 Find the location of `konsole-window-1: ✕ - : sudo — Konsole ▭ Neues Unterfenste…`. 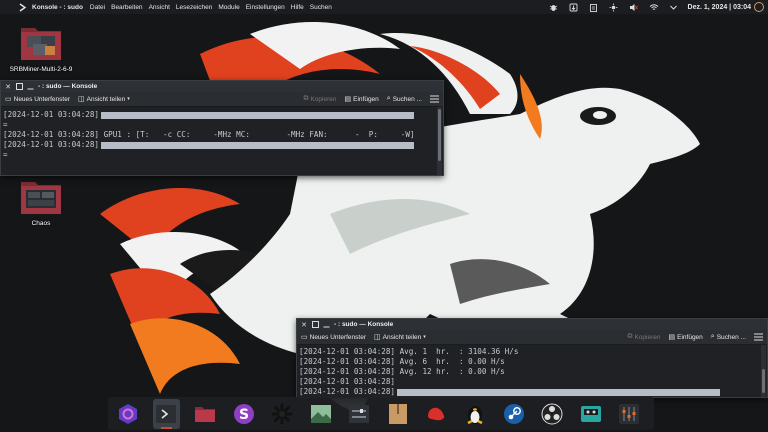

konsole-window-1: ✕ - : sudo — Konsole ▭ Neues Unterfenste… is located at coordinates (222, 128).